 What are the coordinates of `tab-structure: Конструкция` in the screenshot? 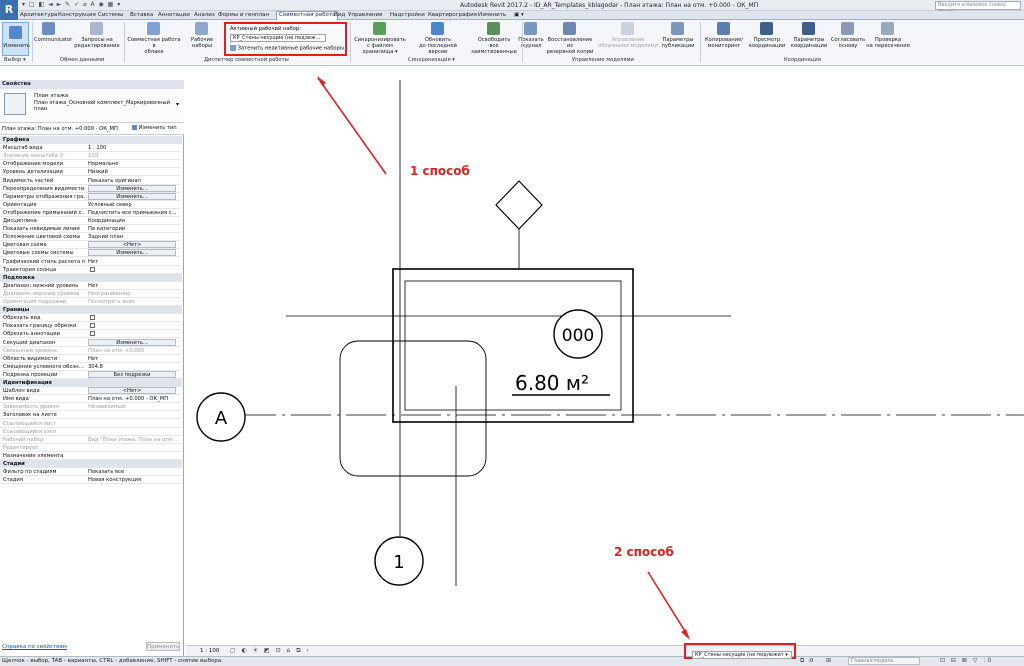 It's located at (77, 15).